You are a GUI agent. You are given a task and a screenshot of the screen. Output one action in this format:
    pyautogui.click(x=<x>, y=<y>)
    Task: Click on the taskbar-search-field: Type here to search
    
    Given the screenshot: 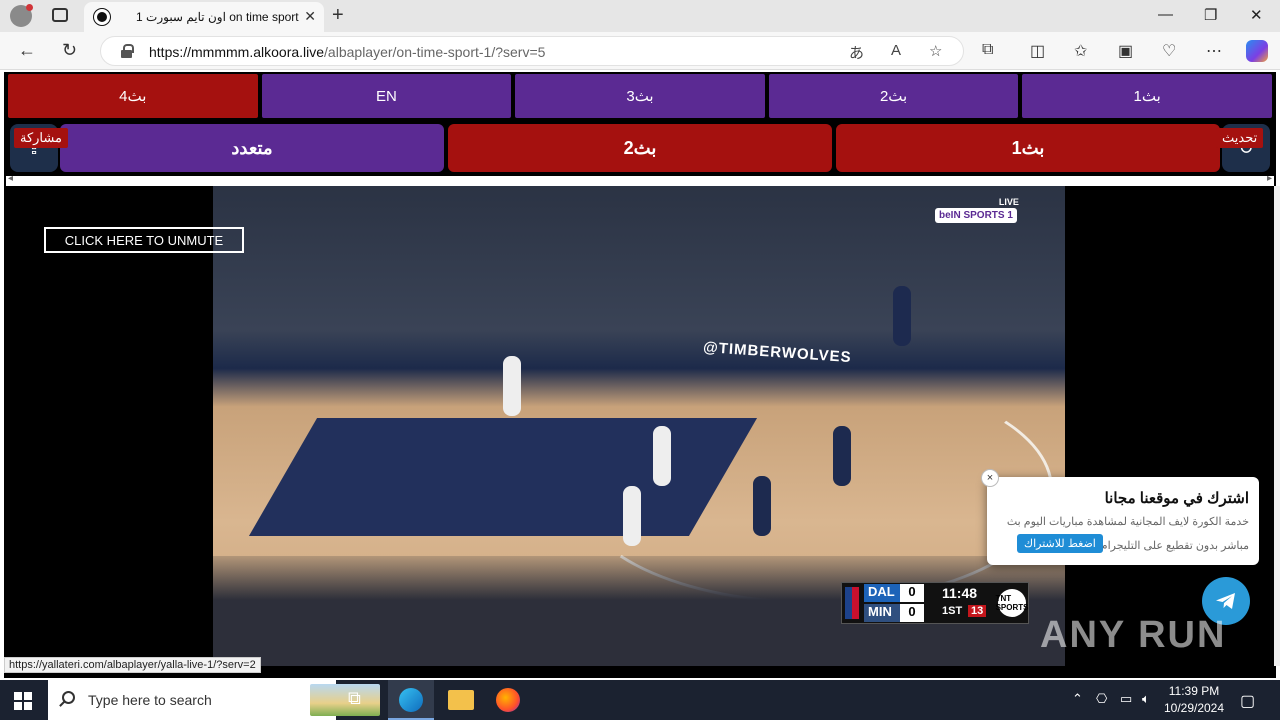 What is the action you would take?
    pyautogui.click(x=214, y=700)
    